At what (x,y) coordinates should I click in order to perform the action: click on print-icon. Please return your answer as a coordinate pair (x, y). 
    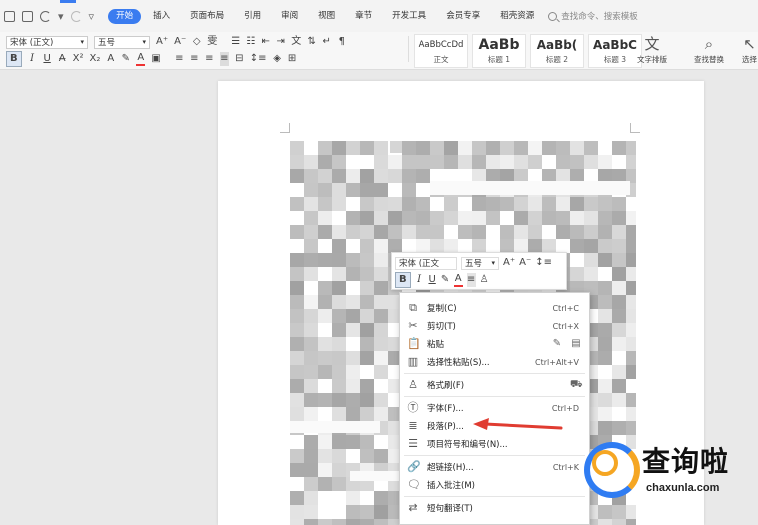
    Looking at the image, I should click on (9, 16).